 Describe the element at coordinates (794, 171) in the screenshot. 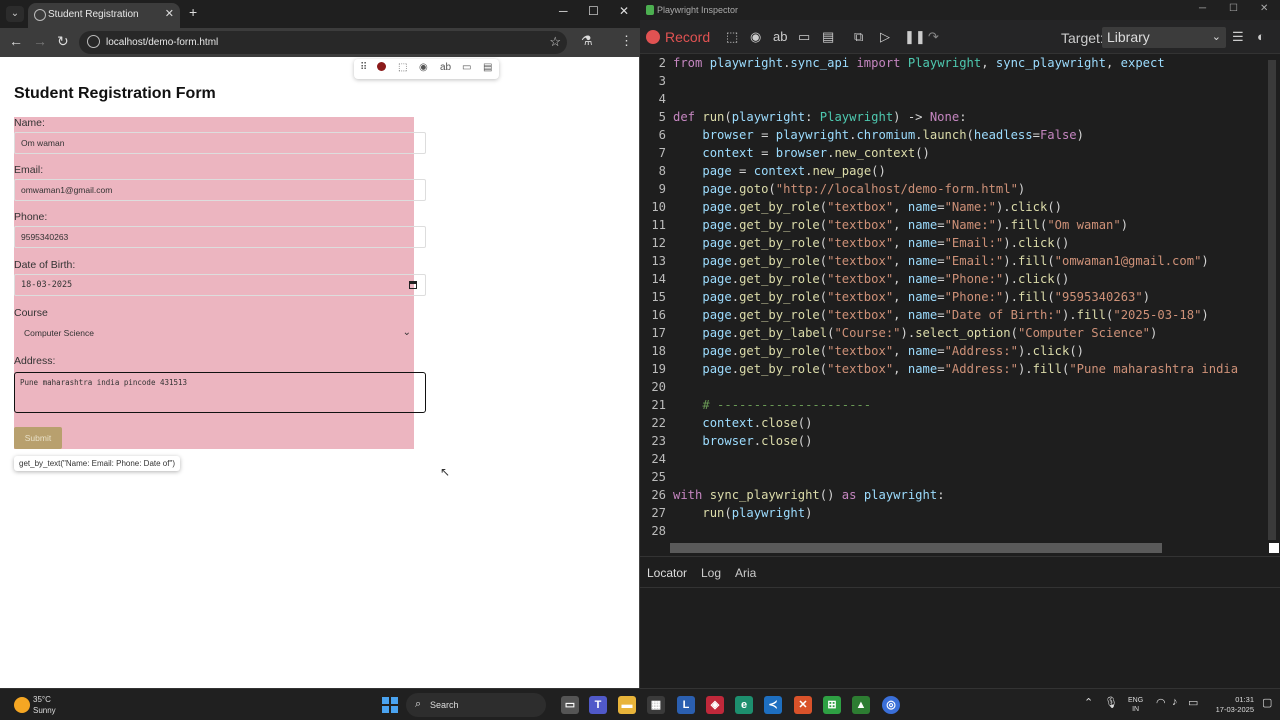

I see `code-text: page = context.new_page()` at that location.